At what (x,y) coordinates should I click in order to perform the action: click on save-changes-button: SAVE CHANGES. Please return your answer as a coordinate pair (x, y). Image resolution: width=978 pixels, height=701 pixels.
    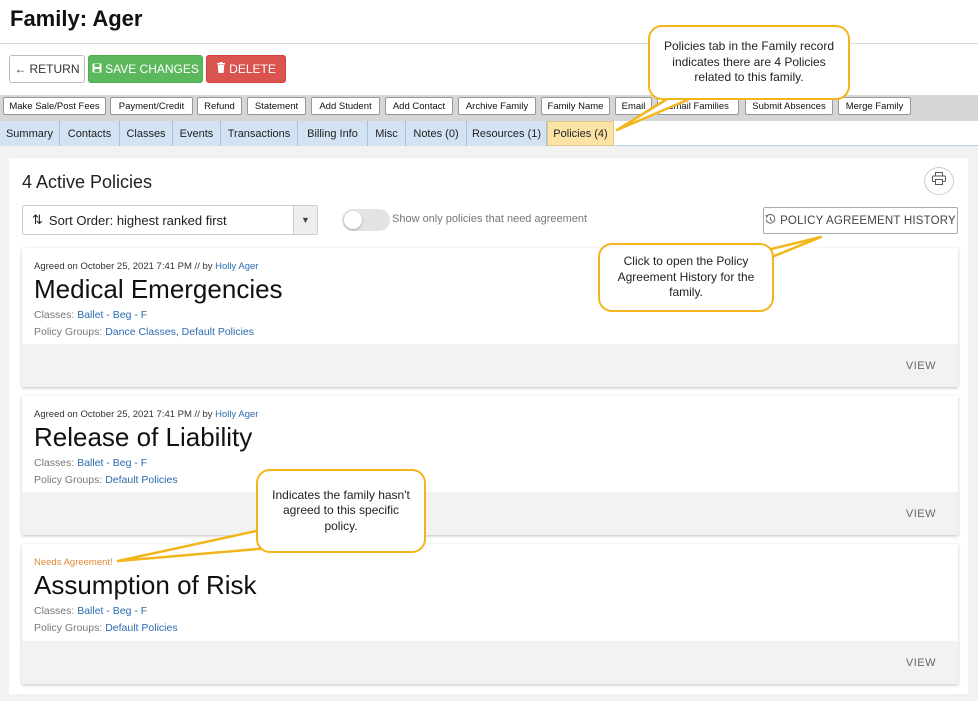
    Looking at the image, I should click on (145, 69).